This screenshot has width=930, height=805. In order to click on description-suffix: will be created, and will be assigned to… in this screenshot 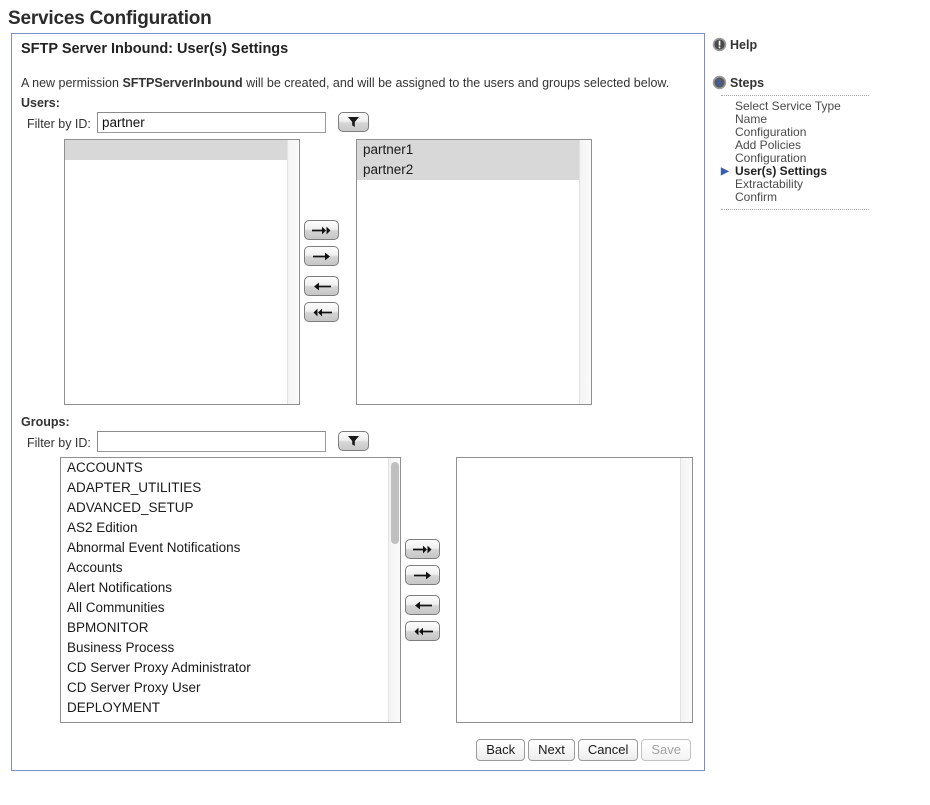, I will do `click(456, 83)`.